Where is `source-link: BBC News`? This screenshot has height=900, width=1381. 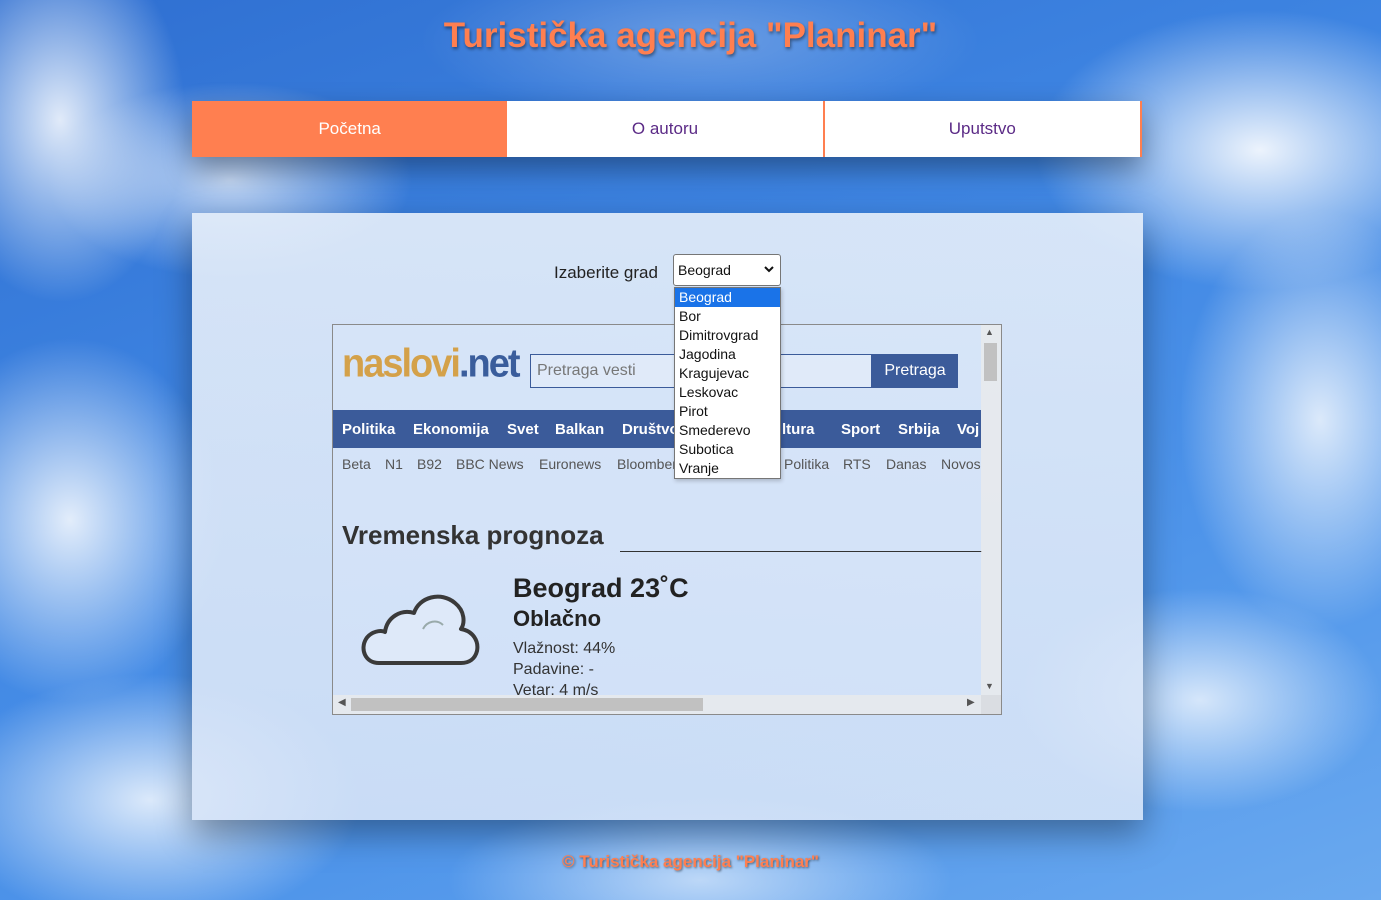
source-link: BBC News is located at coordinates (490, 464).